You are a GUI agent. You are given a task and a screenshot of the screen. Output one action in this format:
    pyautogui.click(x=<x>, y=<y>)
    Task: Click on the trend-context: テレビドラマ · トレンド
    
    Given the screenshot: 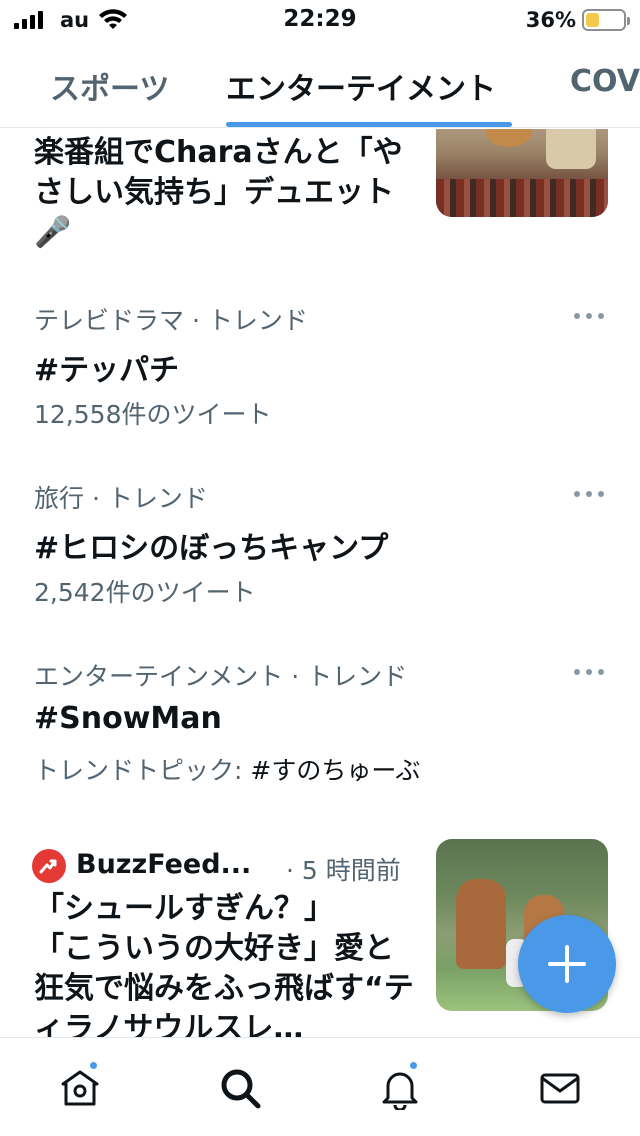 What is the action you would take?
    pyautogui.click(x=171, y=320)
    